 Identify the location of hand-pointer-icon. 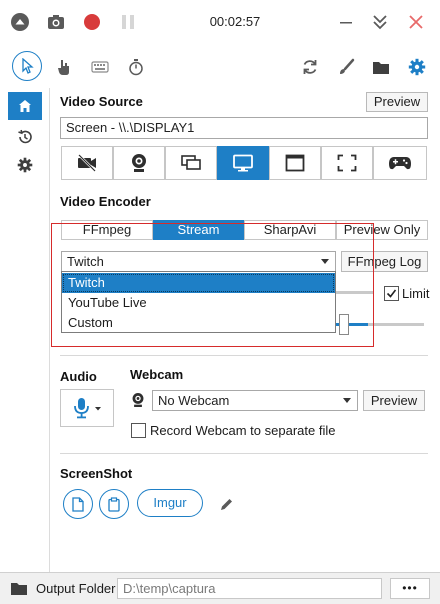
(64, 67).